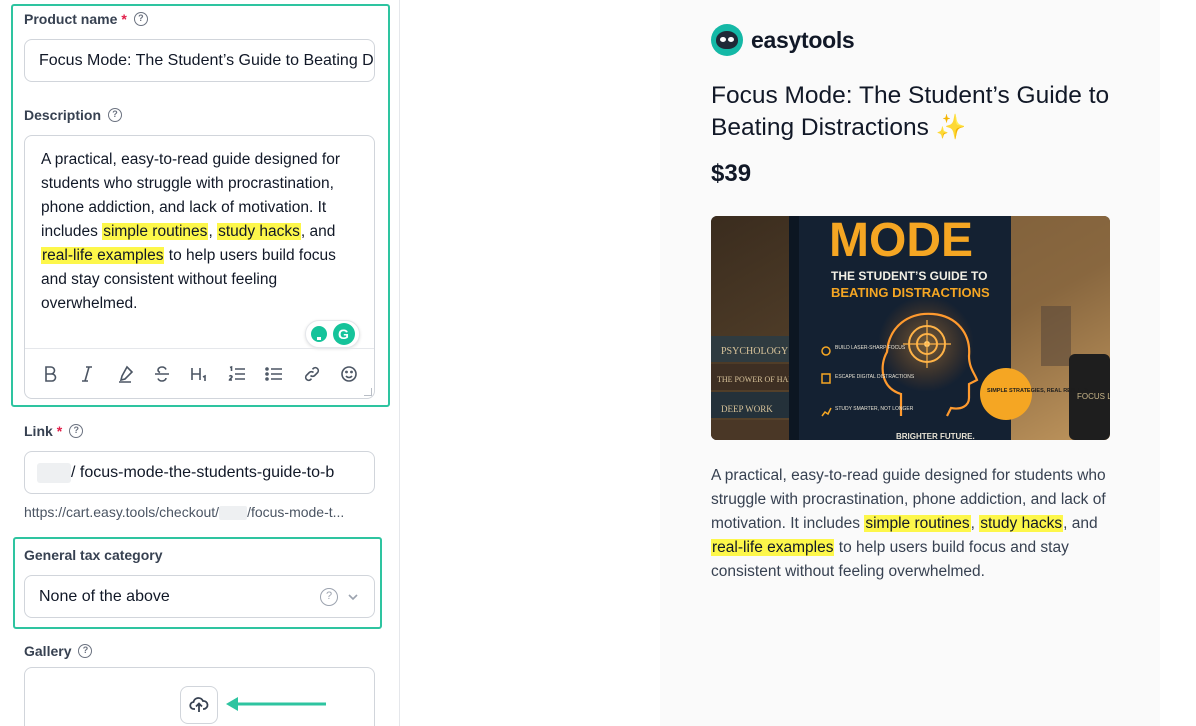 The width and height of the screenshot is (1196, 726). What do you see at coordinates (901, 241) in the screenshot?
I see `cover-title: MODE` at bounding box center [901, 241].